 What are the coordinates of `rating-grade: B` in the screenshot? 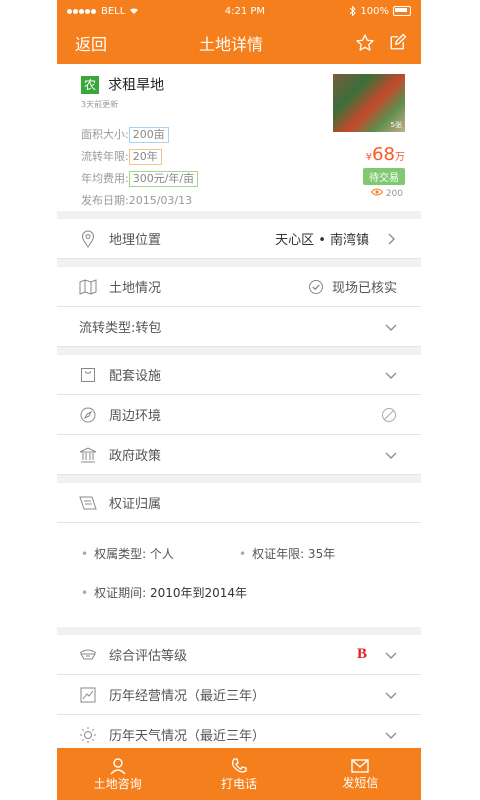 It's located at (361, 654).